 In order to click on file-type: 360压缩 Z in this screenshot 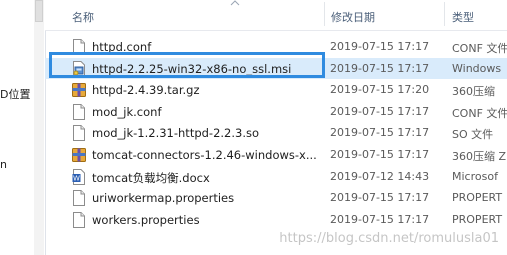, I will do `click(479, 156)`.